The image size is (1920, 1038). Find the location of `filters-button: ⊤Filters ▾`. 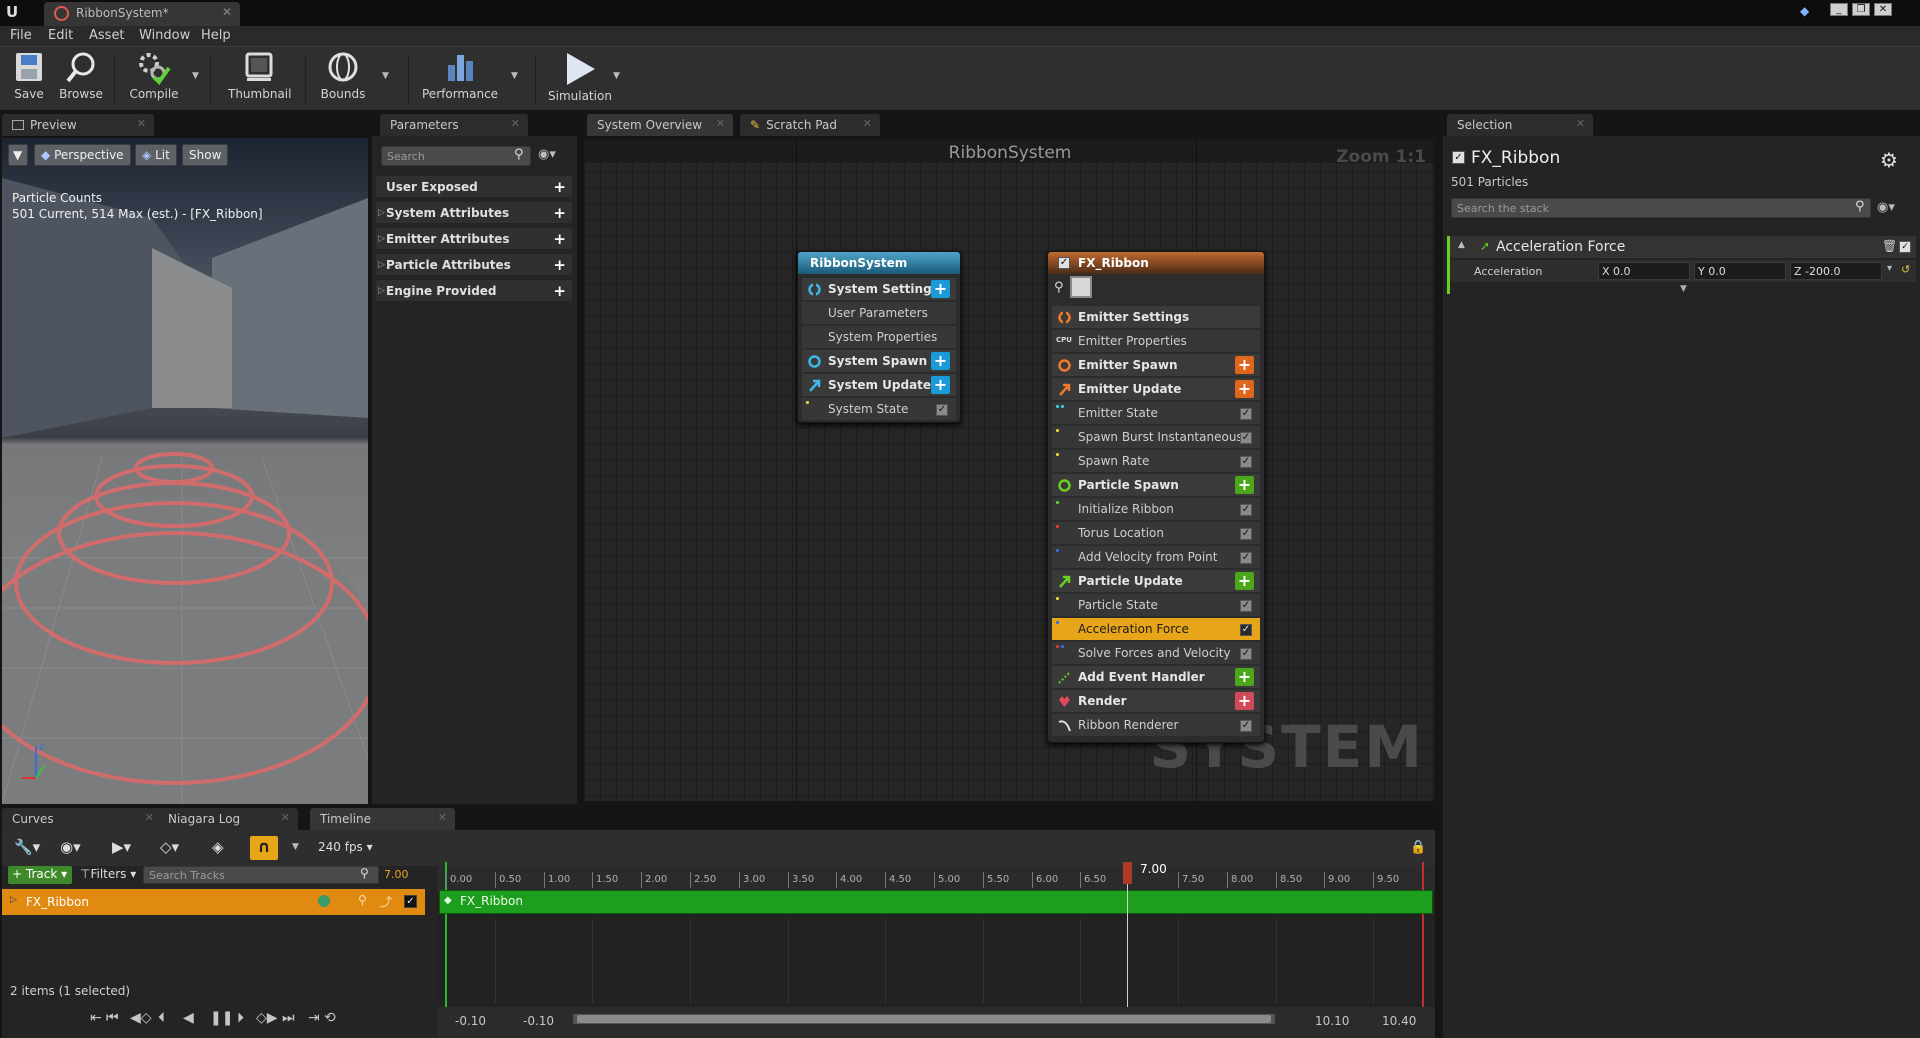

filters-button: ⊤Filters ▾ is located at coordinates (108, 874).